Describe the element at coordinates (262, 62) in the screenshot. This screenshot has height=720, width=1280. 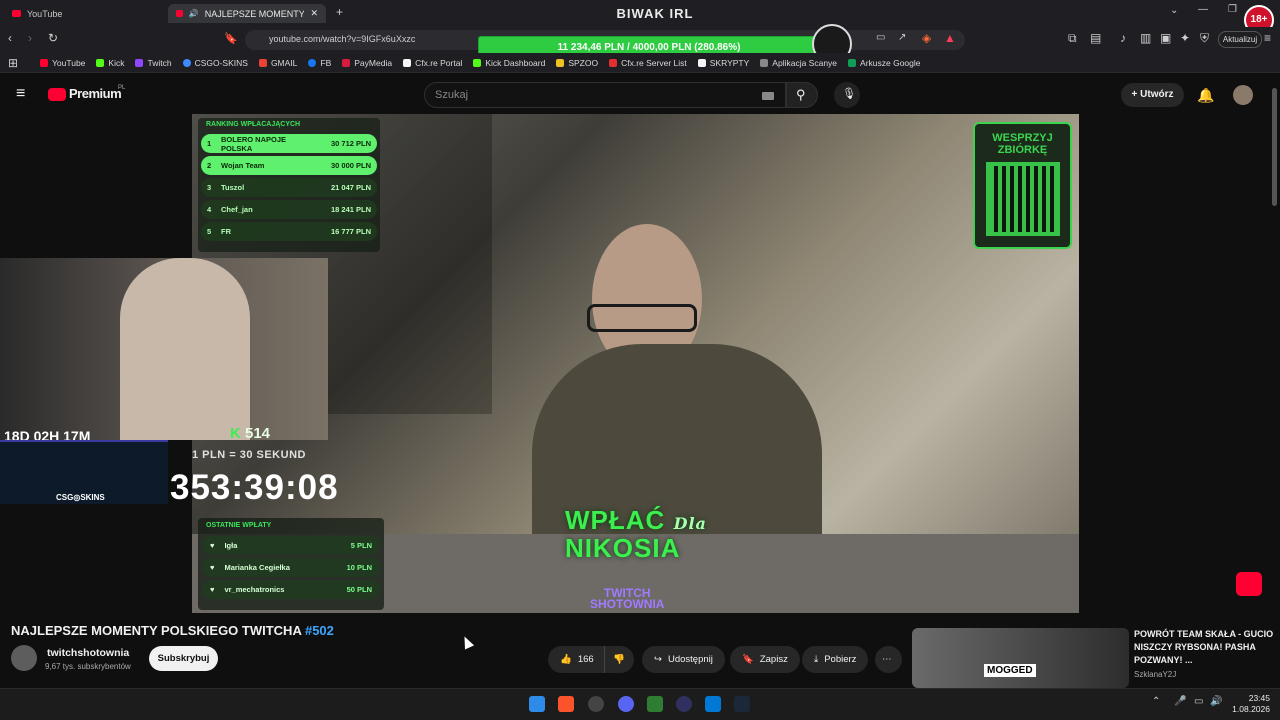
I see `gmail-icon` at that location.